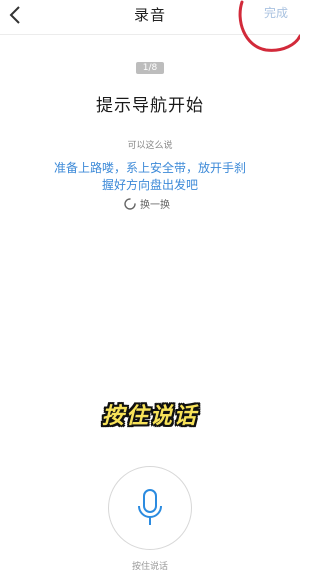 The image size is (320, 572). What do you see at coordinates (149, 416) in the screenshot?
I see `overlay-caption: 按住说话` at bounding box center [149, 416].